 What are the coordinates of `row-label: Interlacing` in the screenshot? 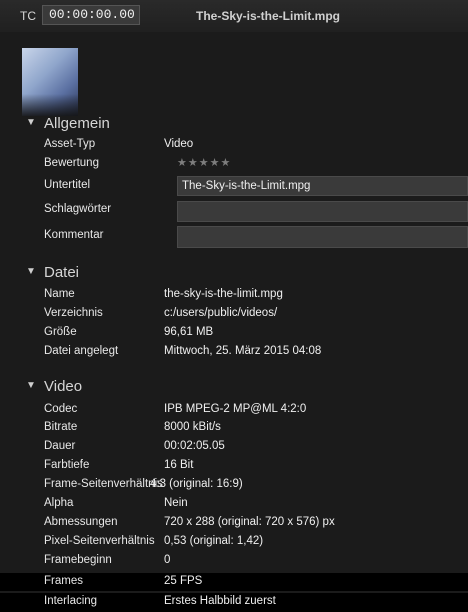 It's located at (71, 601).